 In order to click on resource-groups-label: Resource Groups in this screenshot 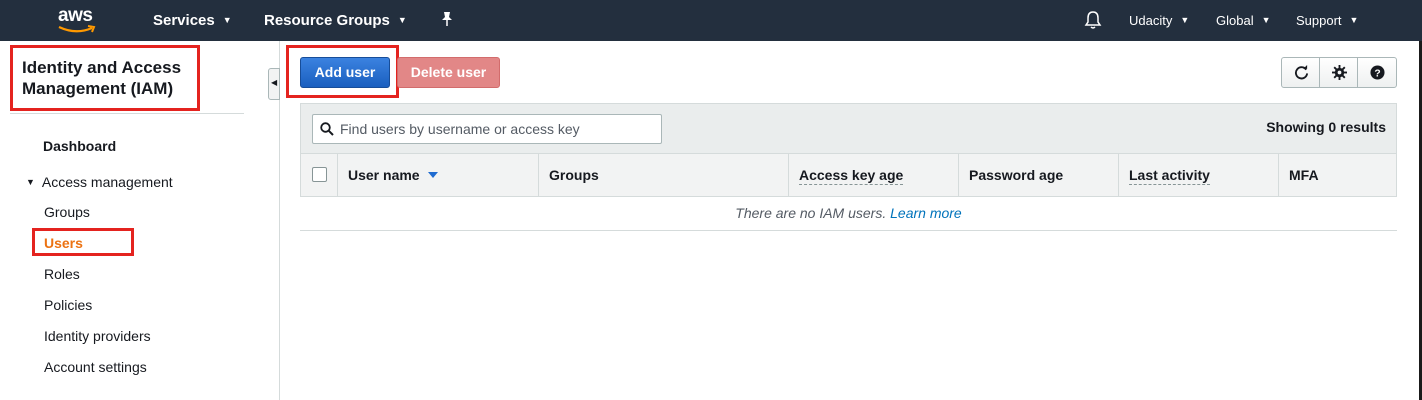, I will do `click(327, 20)`.